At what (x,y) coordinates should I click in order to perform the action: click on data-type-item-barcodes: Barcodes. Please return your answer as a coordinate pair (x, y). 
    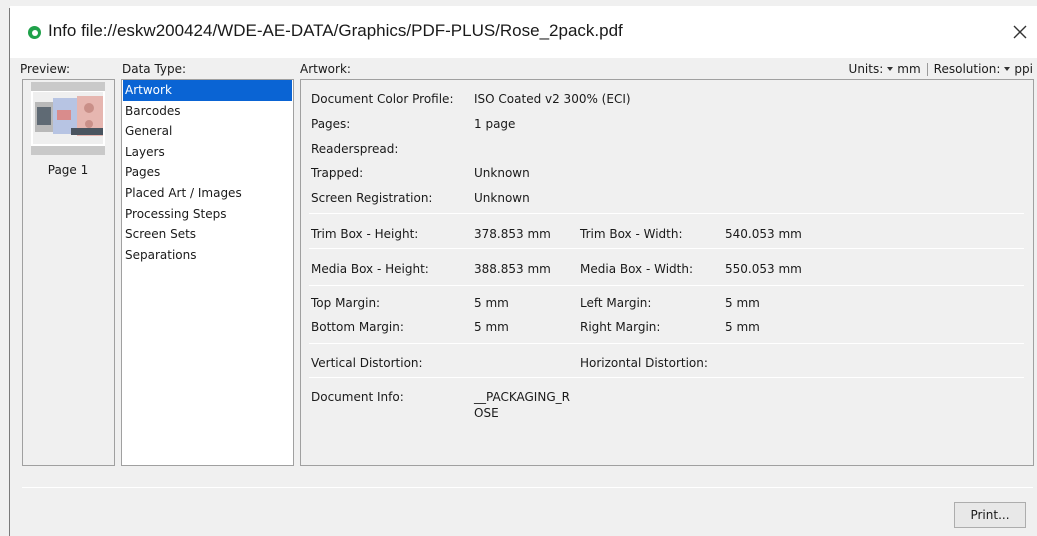
    Looking at the image, I should click on (207, 111).